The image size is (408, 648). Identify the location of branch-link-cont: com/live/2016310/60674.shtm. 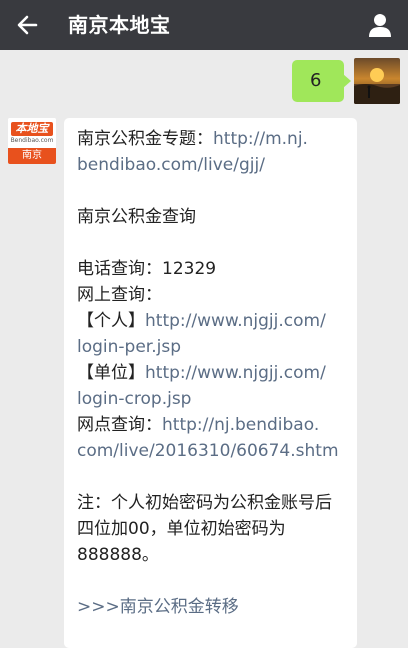
(211, 451).